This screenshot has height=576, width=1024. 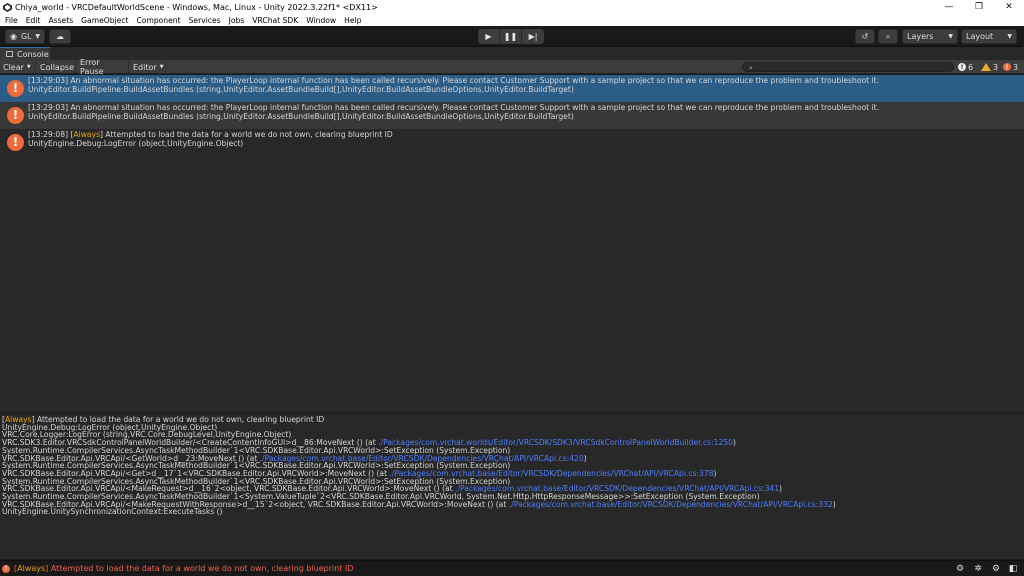 I want to click on window-tab-bar: Console, so click(x=512, y=53).